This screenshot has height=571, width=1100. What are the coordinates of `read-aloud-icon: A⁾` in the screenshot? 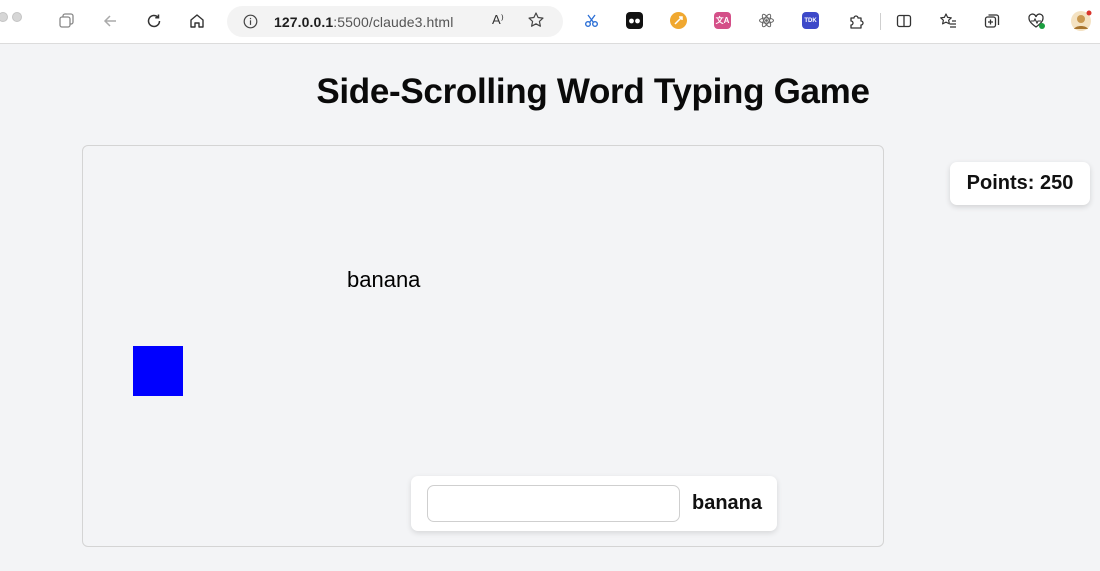 It's located at (498, 20).